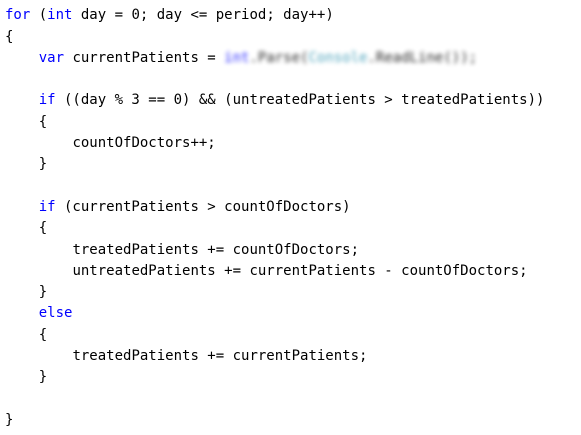 This screenshot has height=435, width=581. Describe the element at coordinates (203, 207) in the screenshot. I see `code-token: (currentPatients > countOfDoctors)` at that location.